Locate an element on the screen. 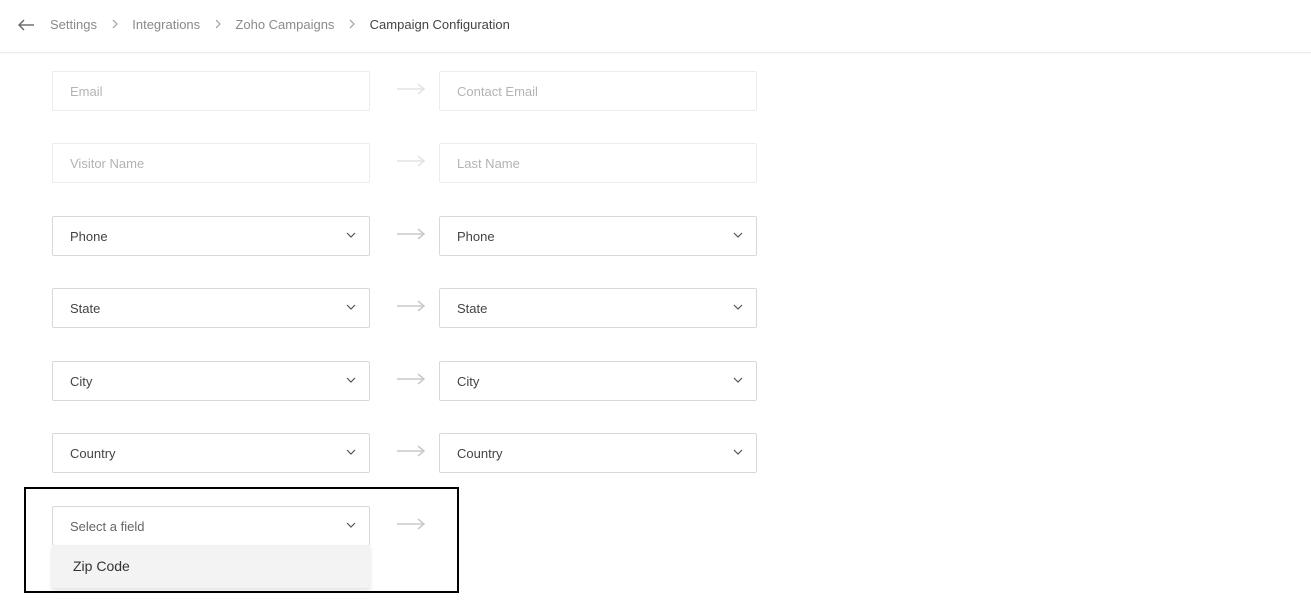  target-select-state: State is located at coordinates (598, 308).